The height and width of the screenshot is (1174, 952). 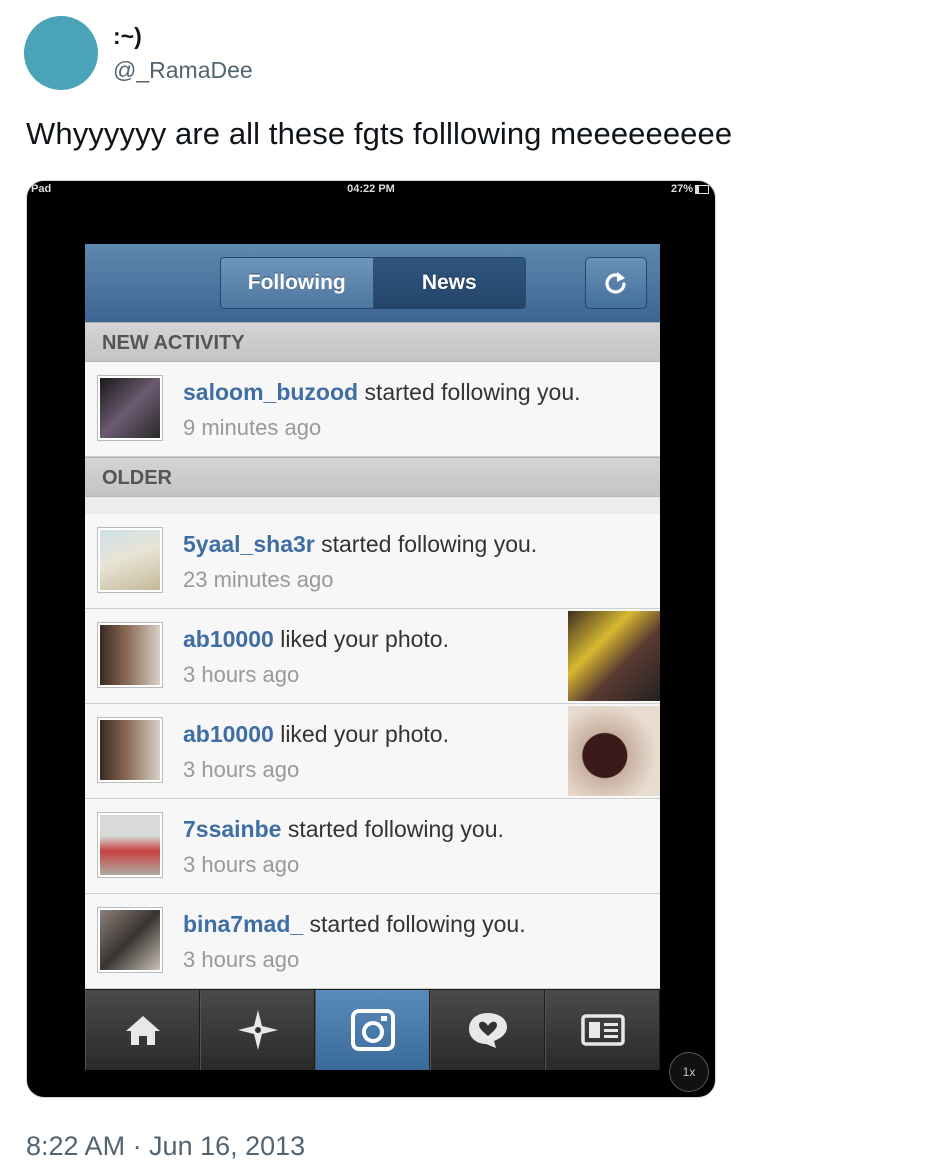 I want to click on clock-time: 04:22 PM, so click(x=371, y=189).